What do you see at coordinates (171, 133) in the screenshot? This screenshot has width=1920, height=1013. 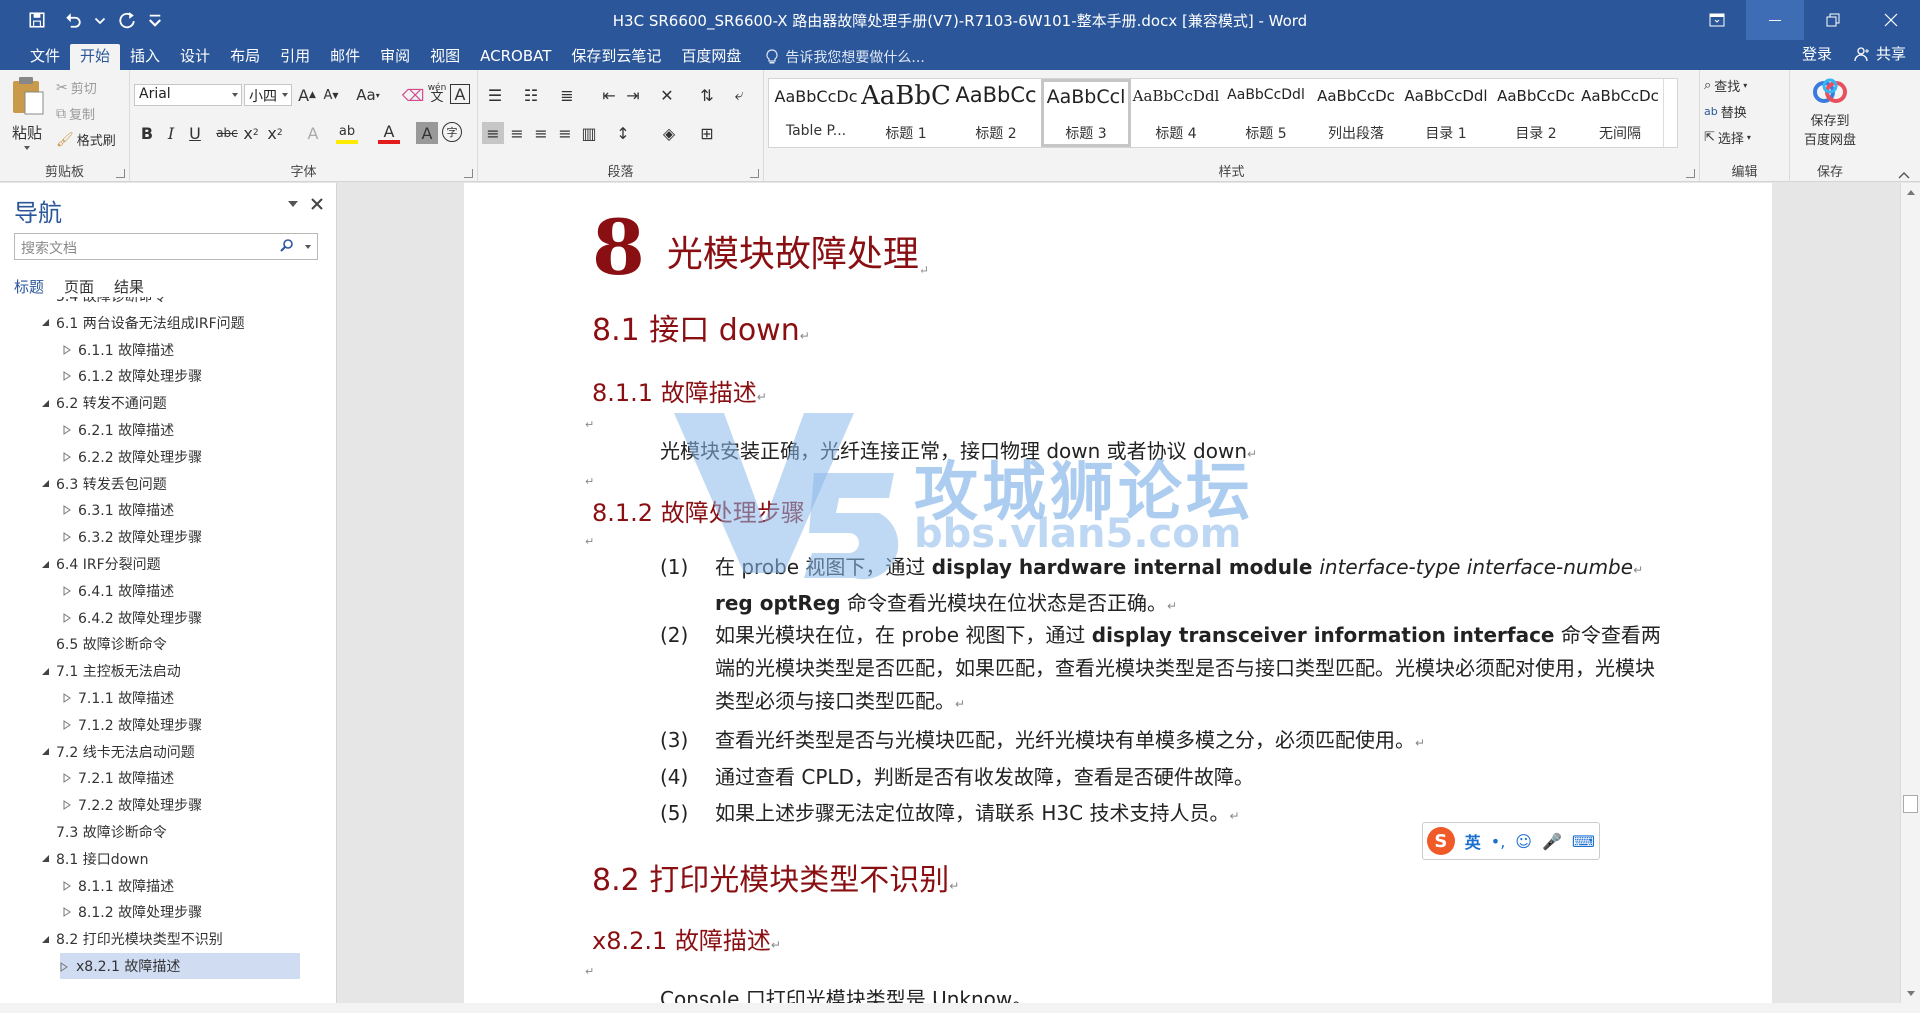 I see `italic-icon: I` at bounding box center [171, 133].